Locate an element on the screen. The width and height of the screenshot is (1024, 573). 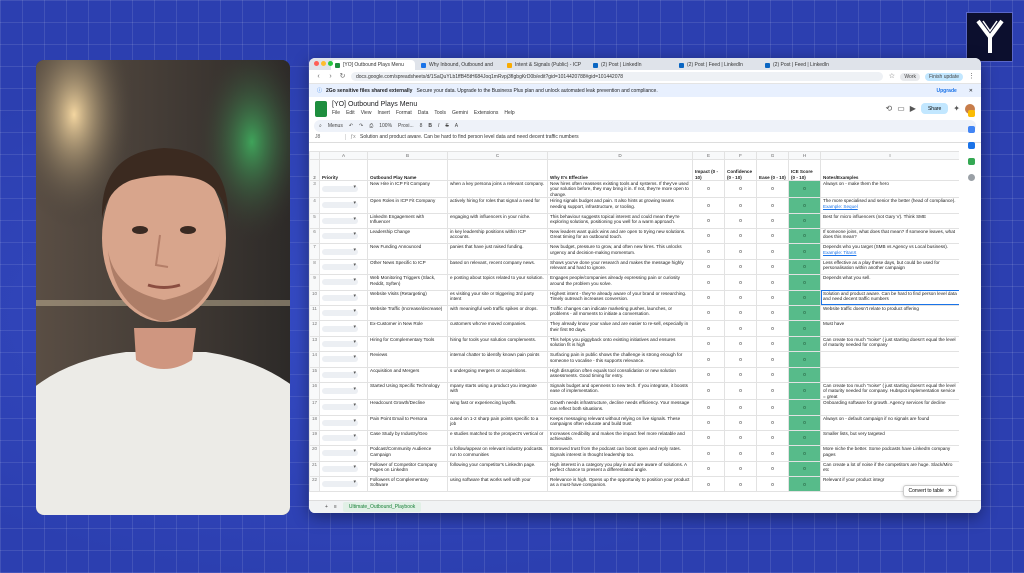
column-header: H is located at coordinates (804, 155).